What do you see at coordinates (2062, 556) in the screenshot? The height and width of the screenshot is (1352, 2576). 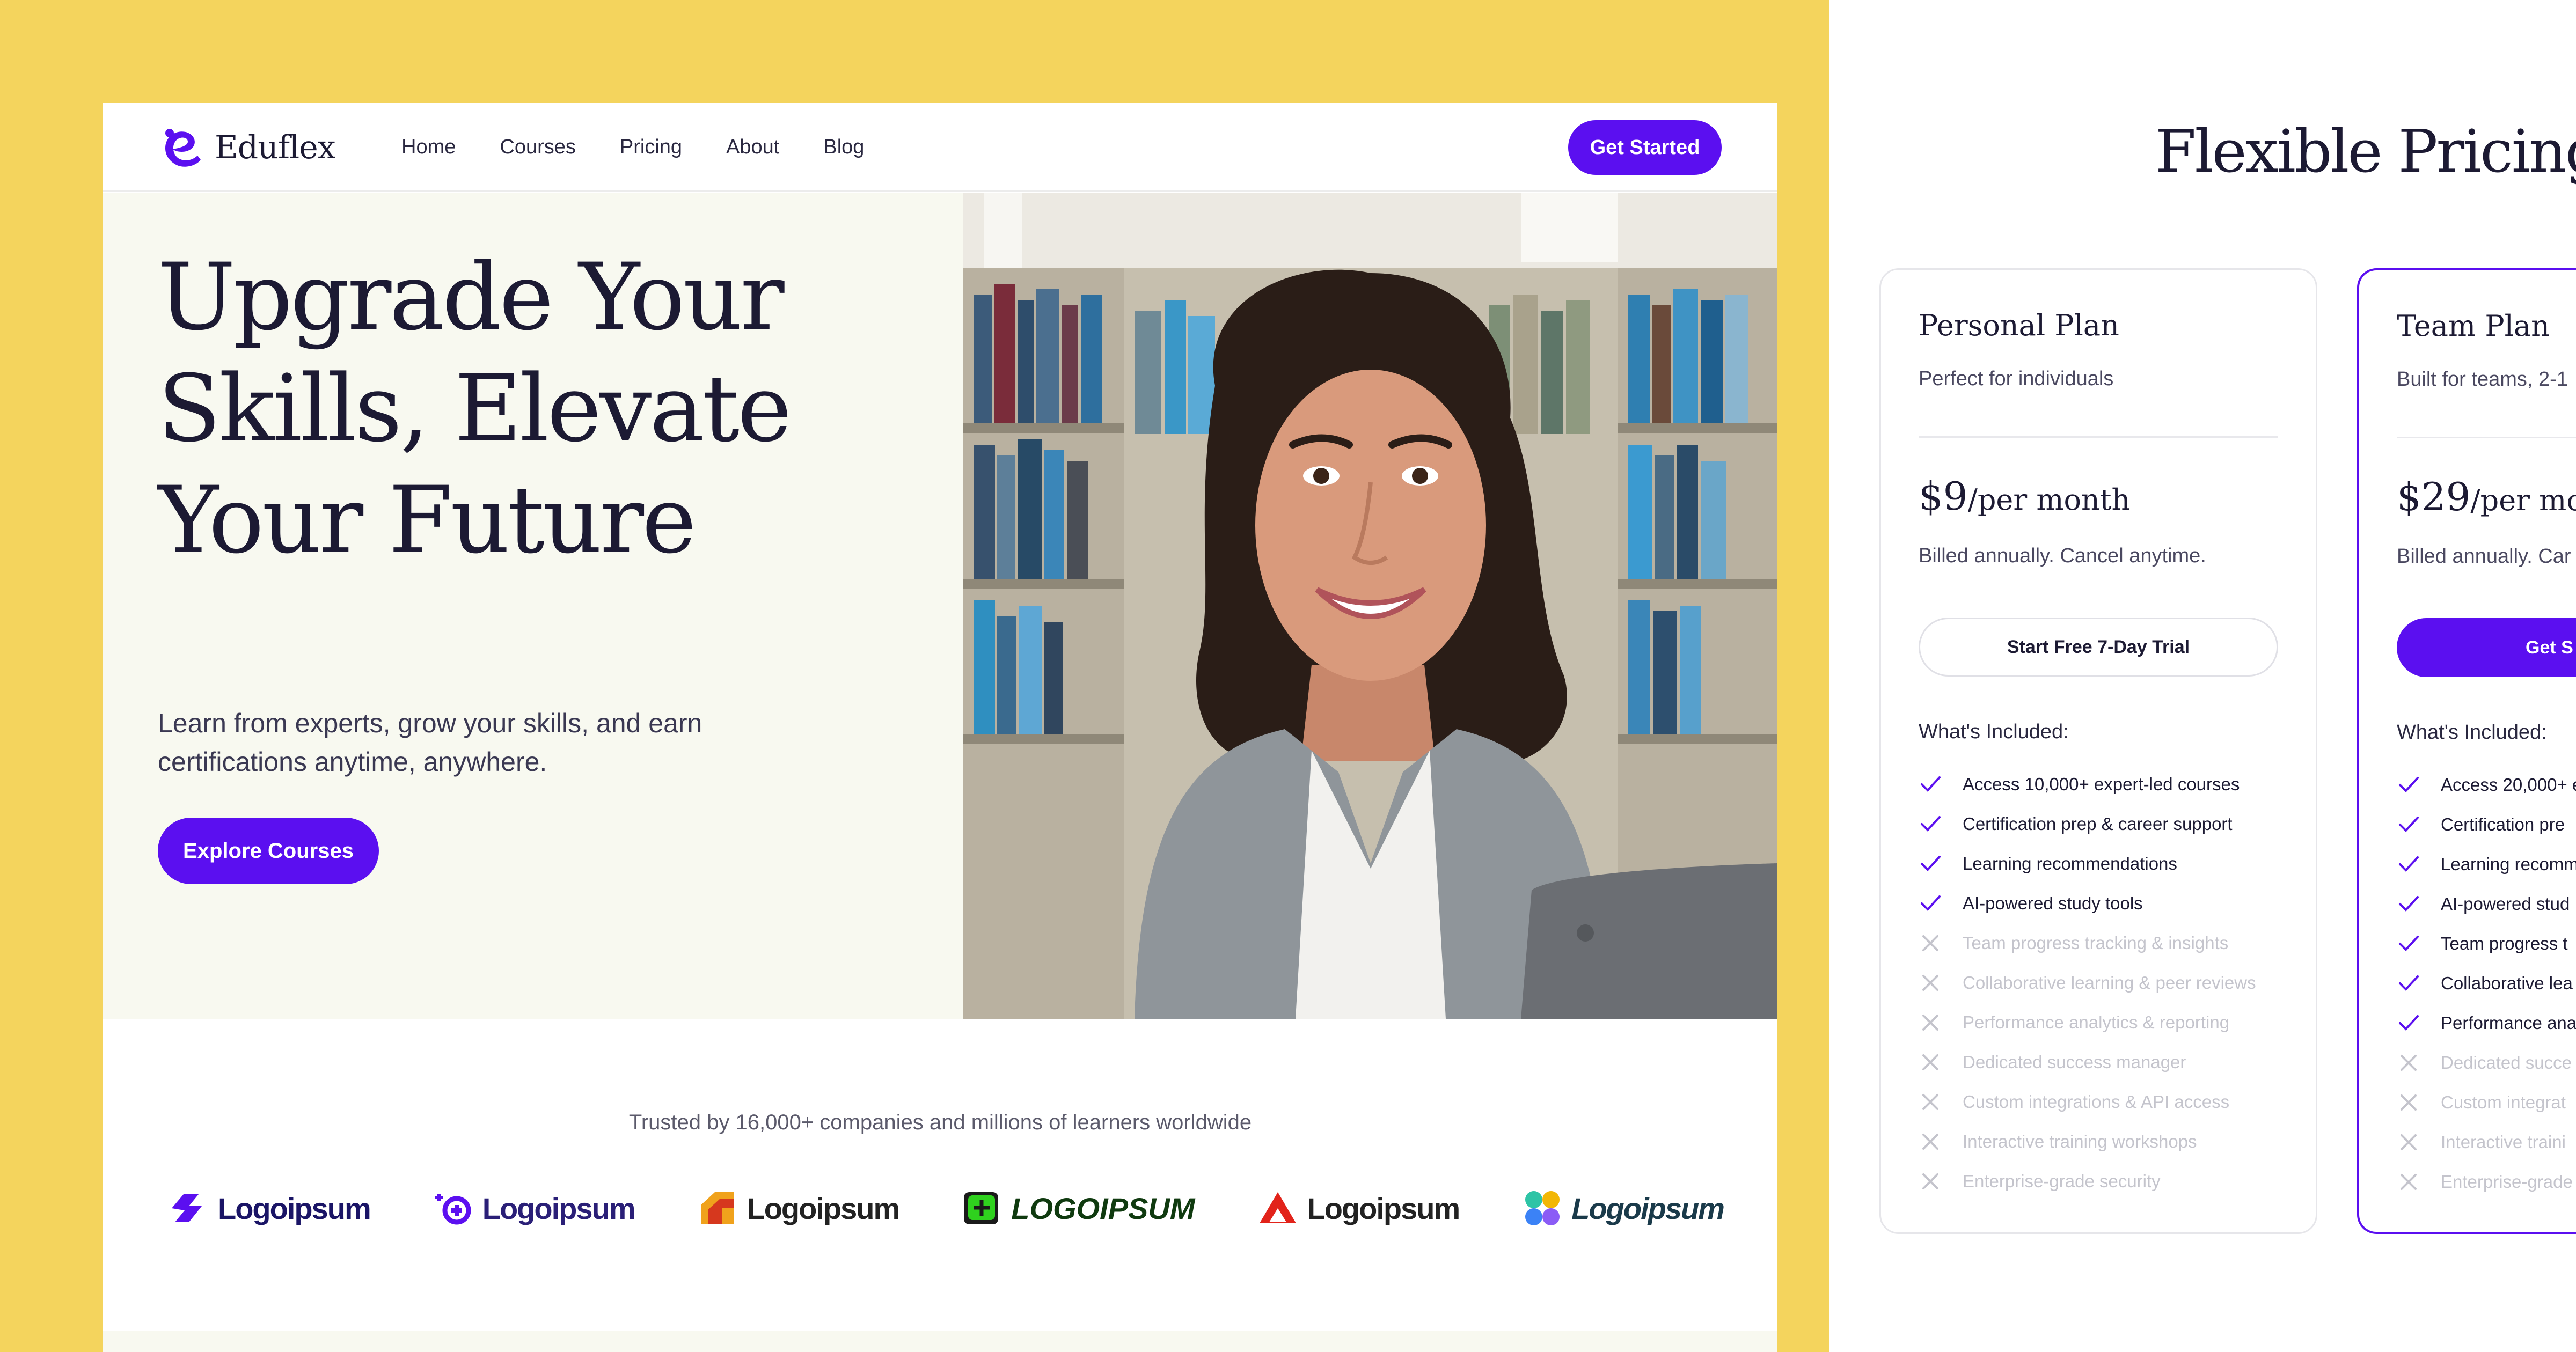 I see `billing-note: Billed annually. Cancel anytime.` at bounding box center [2062, 556].